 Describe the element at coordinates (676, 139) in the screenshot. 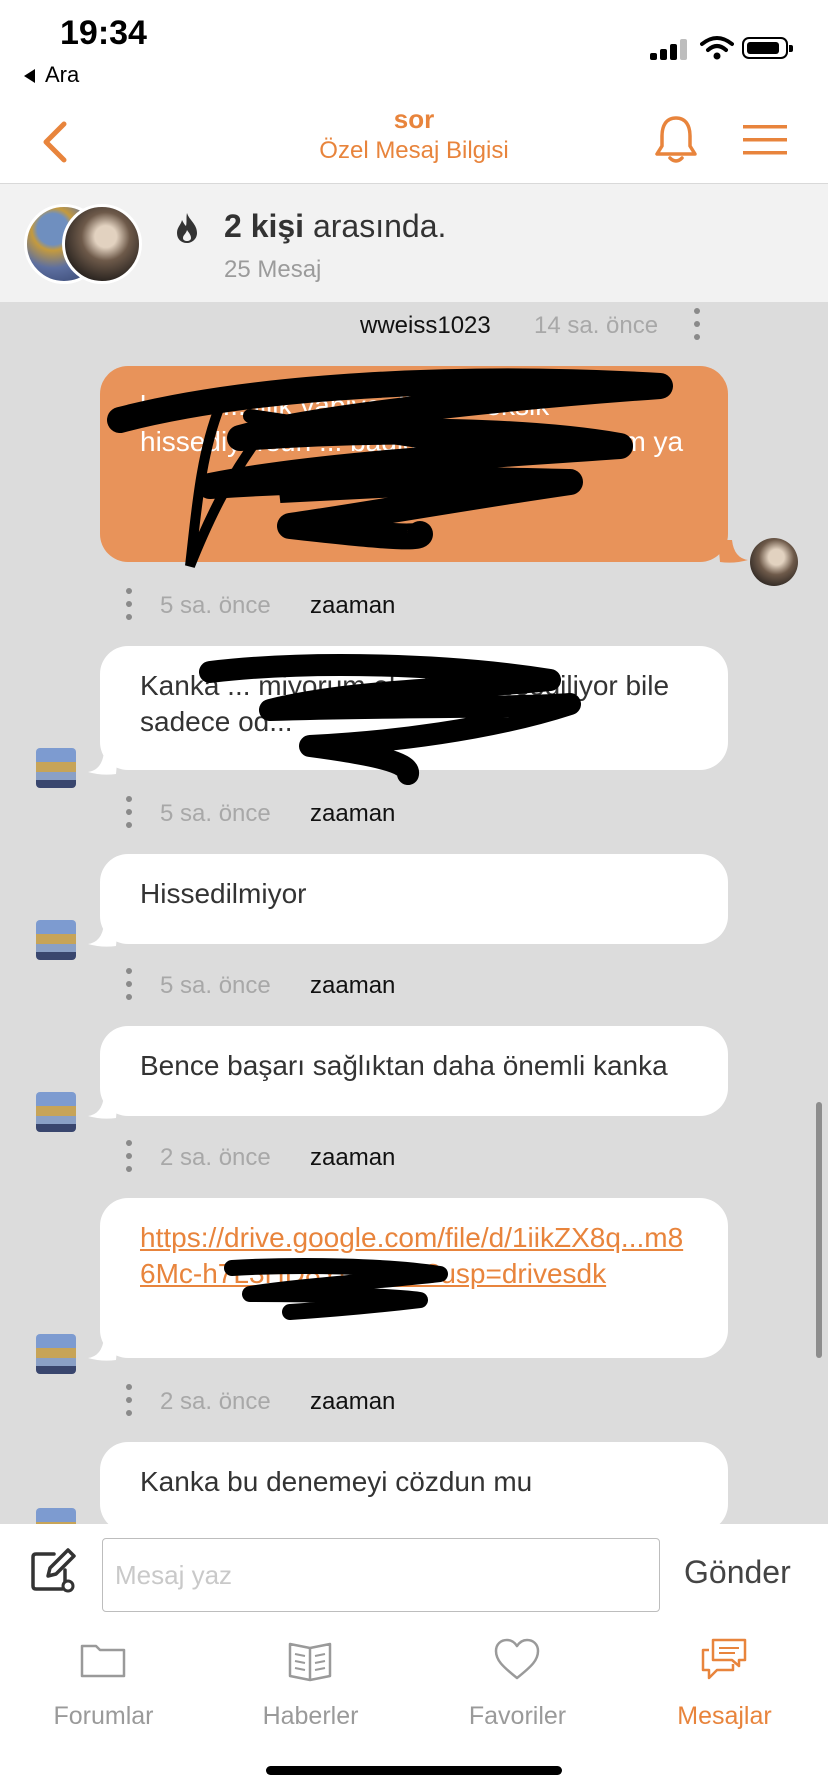

I see `bell-icon` at that location.